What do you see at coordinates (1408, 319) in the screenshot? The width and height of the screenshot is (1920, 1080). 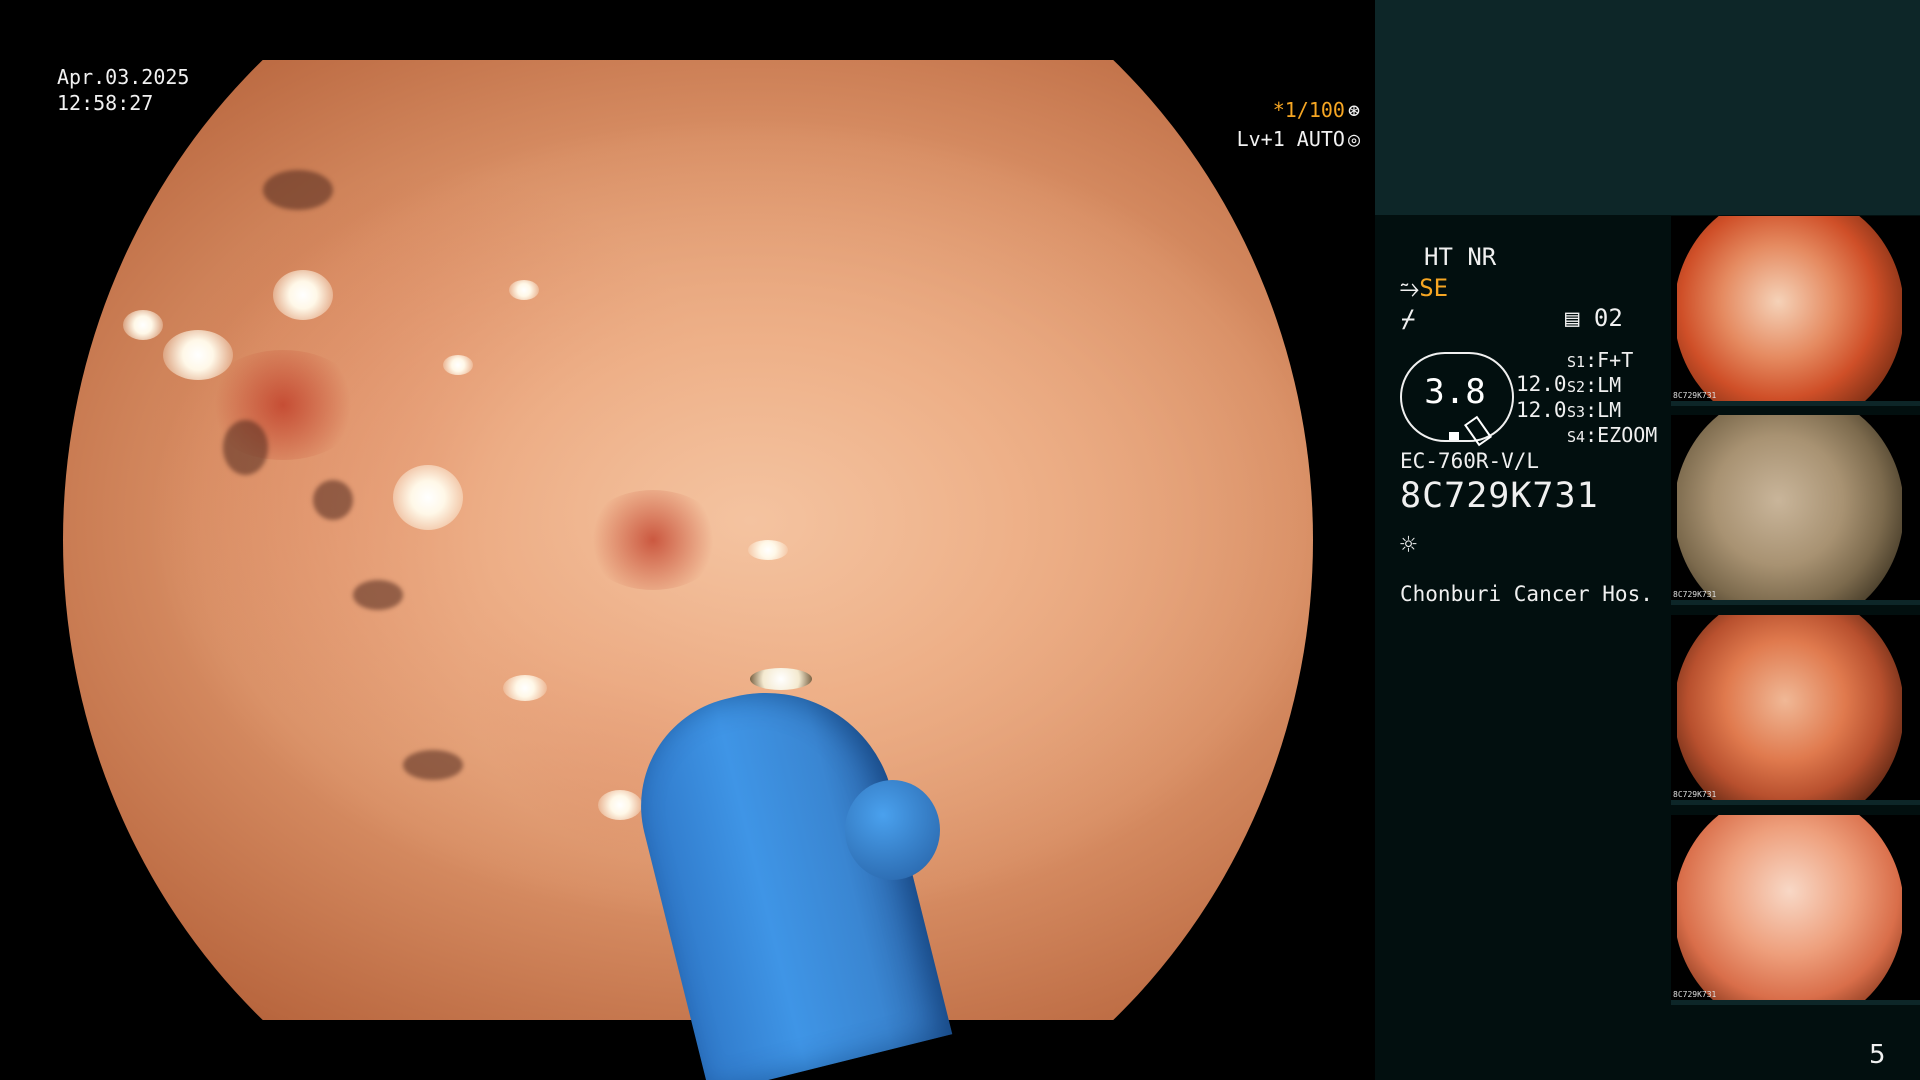 I see `color-enhance-icon: ⌿` at bounding box center [1408, 319].